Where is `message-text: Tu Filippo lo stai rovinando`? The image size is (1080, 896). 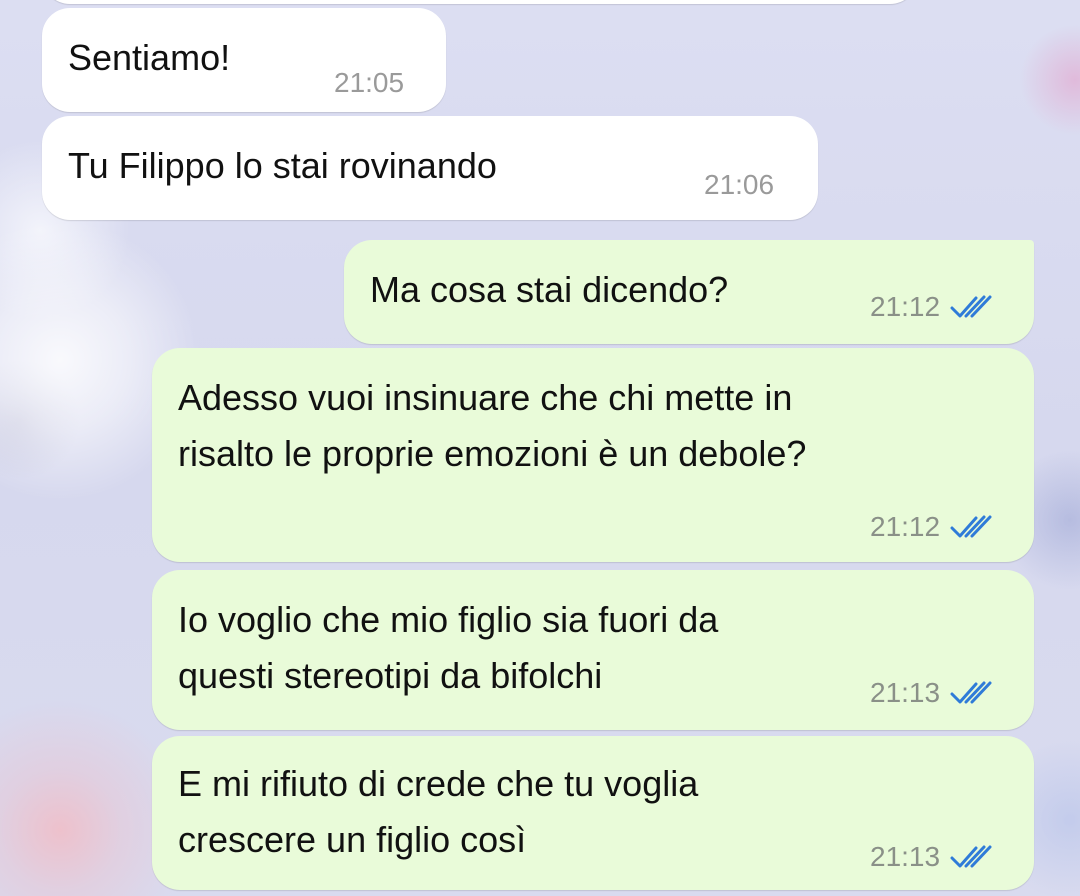 message-text: Tu Filippo lo stai rovinando is located at coordinates (282, 165).